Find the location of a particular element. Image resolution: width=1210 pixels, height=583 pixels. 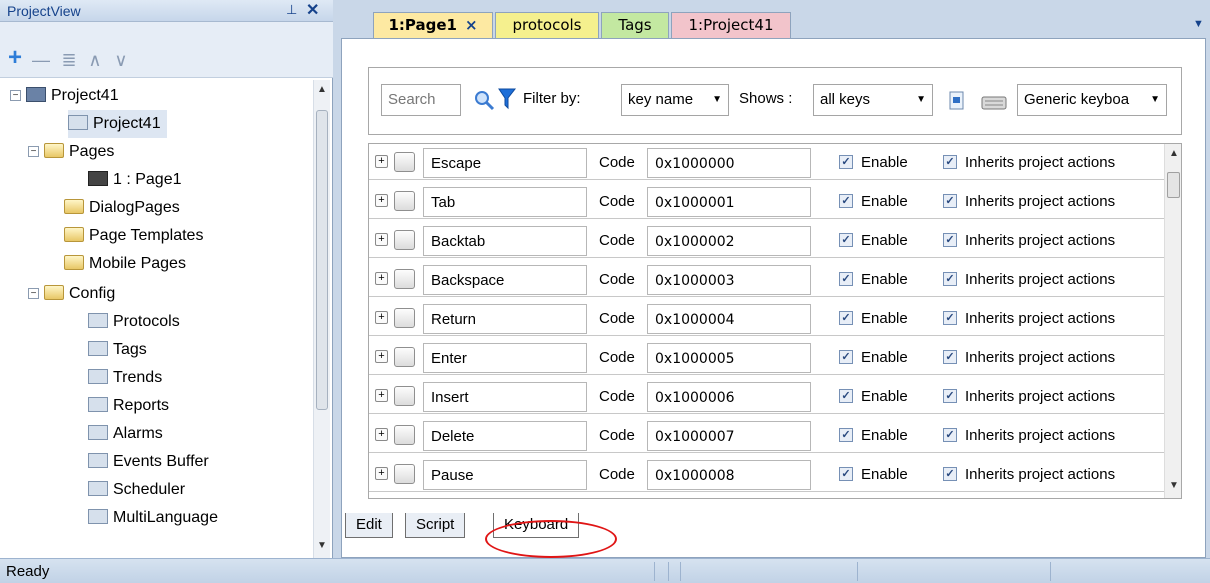

move-down-icon: ∨ is located at coordinates (121, 60).